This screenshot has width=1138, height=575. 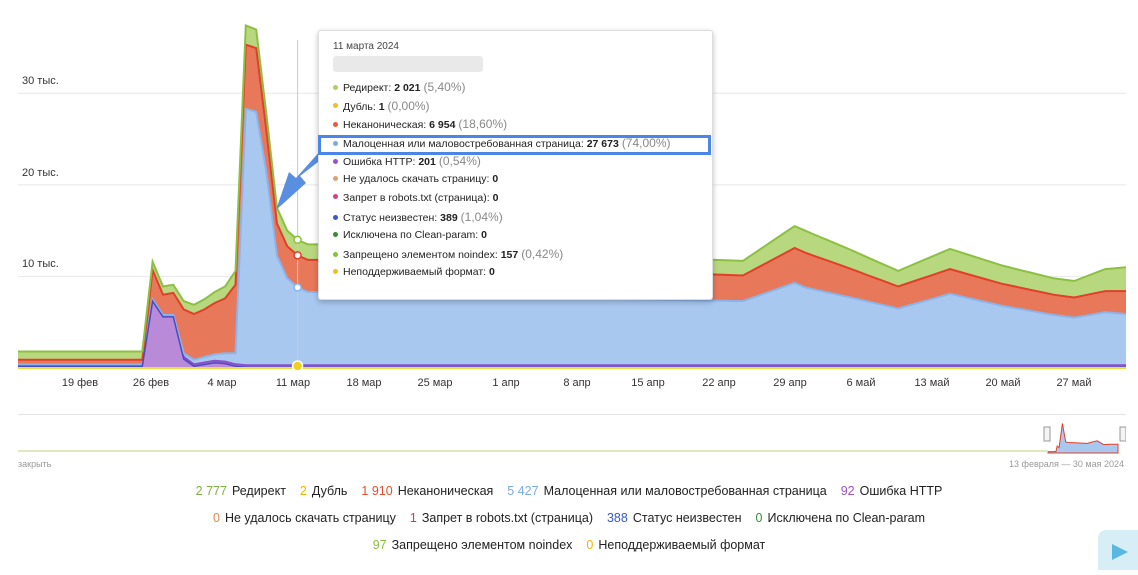 I want to click on legend-item-value: 2, so click(x=303, y=491).